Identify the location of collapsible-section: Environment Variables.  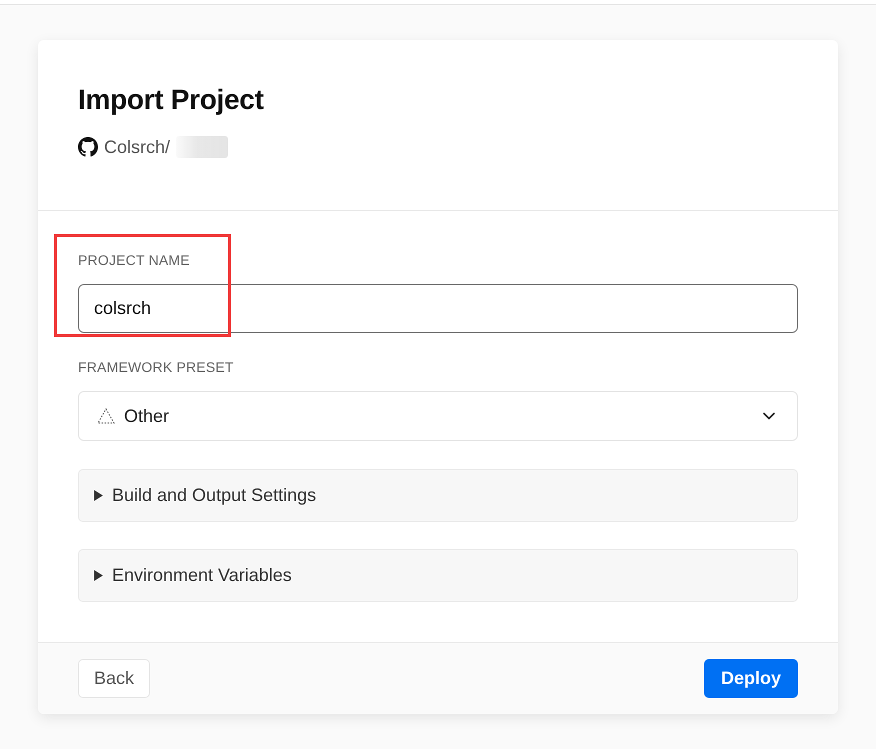
(438, 575).